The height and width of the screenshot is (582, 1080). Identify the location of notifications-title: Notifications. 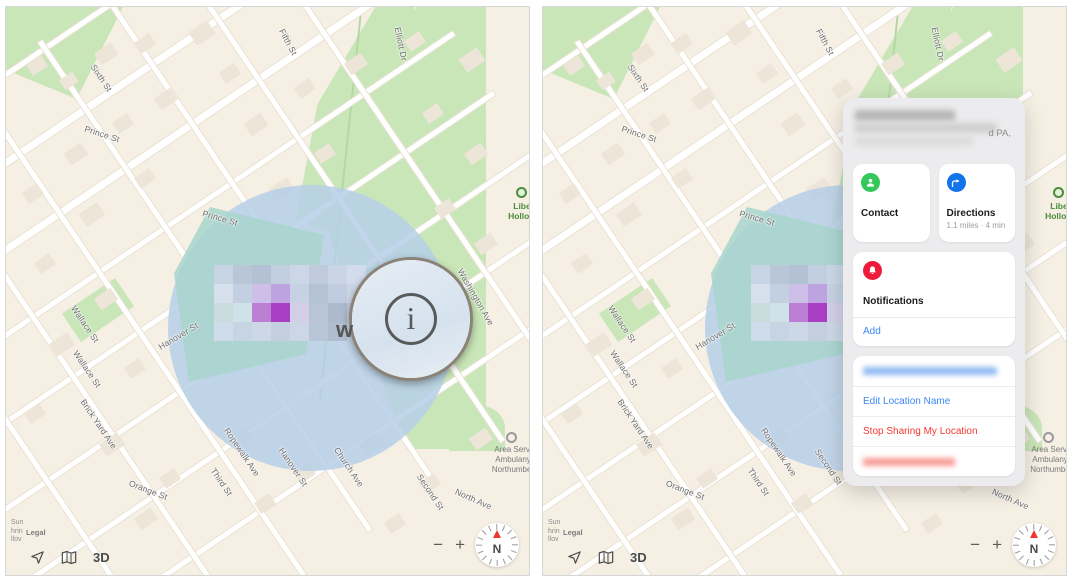
(893, 301).